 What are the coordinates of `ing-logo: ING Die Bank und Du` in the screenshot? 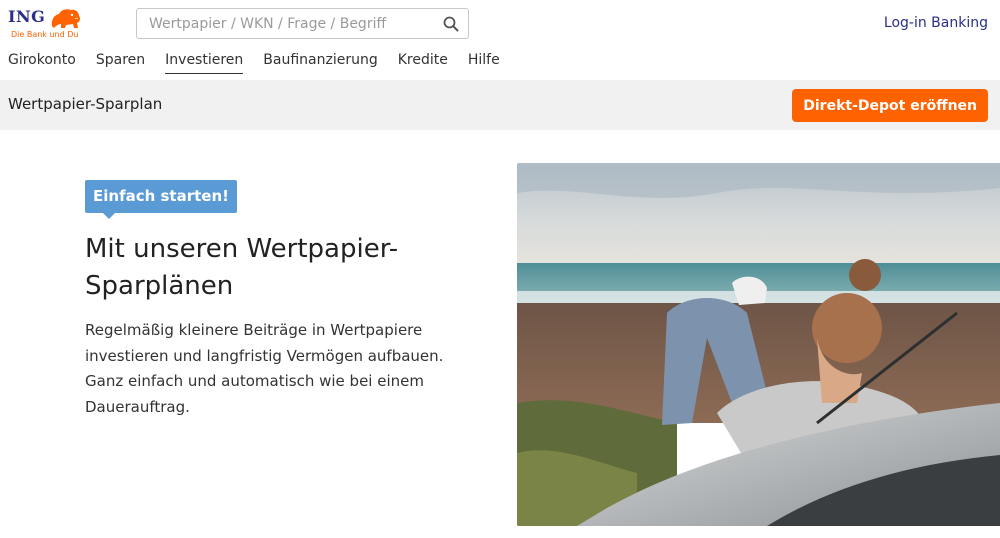 It's located at (45, 25).